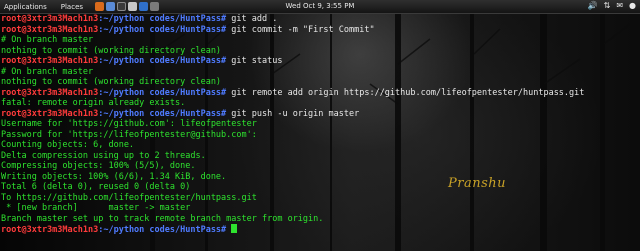 The width and height of the screenshot is (640, 251). Describe the element at coordinates (144, 6) in the screenshot. I see `files-launcher-icon` at that location.